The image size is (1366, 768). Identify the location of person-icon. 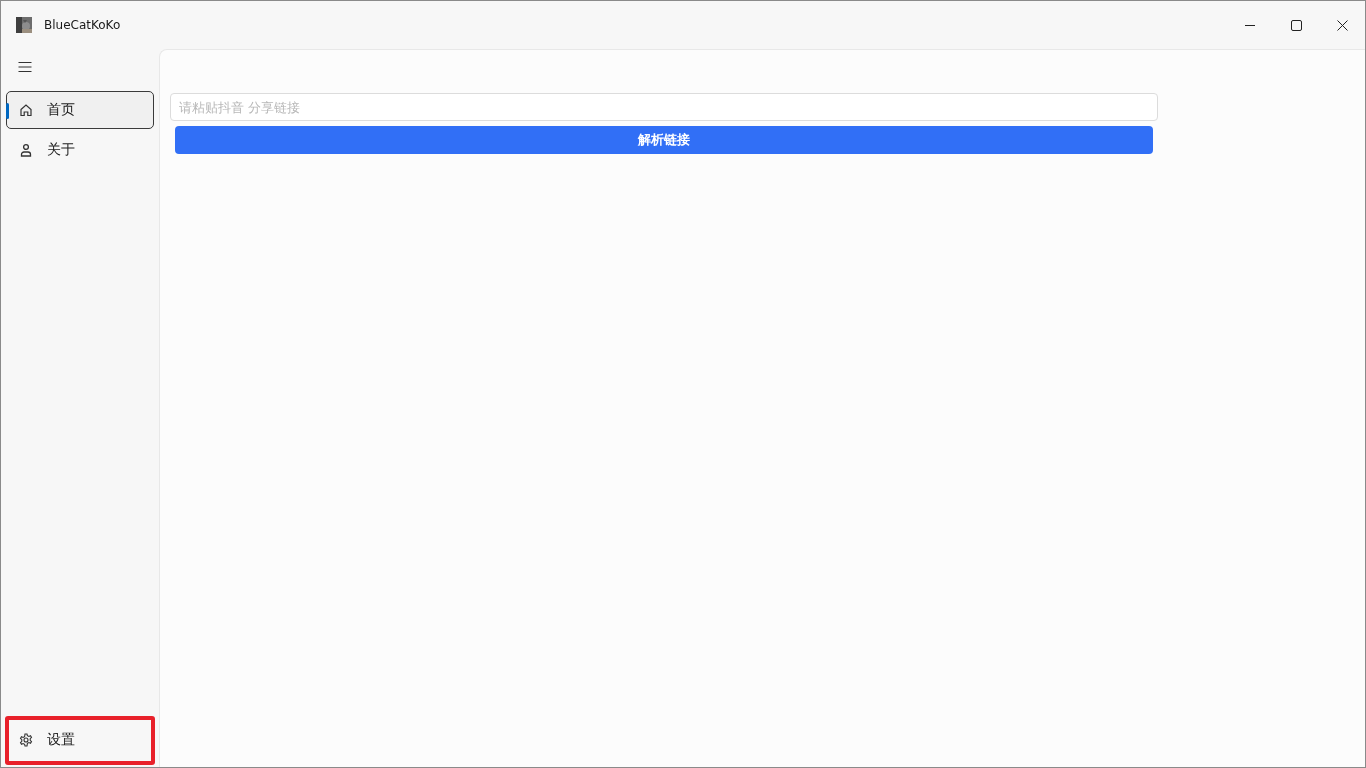
(26, 150).